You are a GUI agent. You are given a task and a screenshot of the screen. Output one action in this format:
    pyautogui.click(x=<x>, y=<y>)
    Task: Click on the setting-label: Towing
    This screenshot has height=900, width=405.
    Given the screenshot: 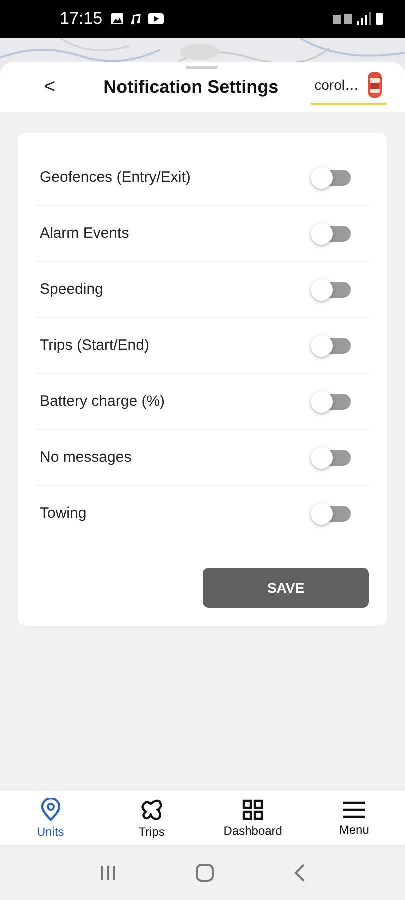 What is the action you would take?
    pyautogui.click(x=63, y=513)
    